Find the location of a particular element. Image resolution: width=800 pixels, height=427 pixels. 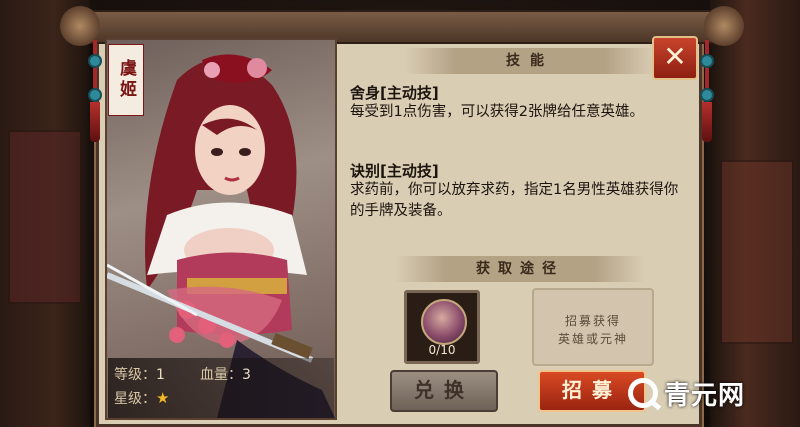

obtain-title: 获取途径 is located at coordinates (520, 269).